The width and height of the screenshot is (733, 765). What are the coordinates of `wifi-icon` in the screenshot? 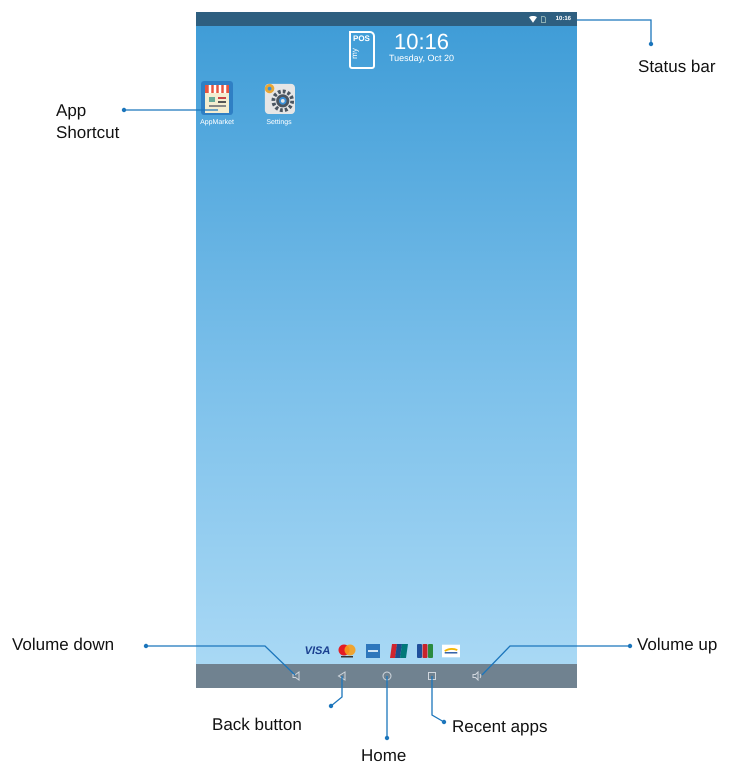 It's located at (532, 19).